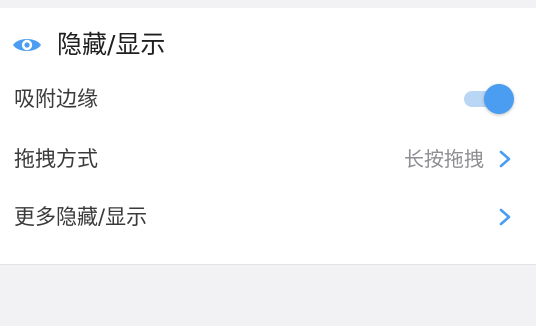 The height and width of the screenshot is (326, 536). Describe the element at coordinates (444, 159) in the screenshot. I see `drag-mode-value: 长按拖拽` at that location.